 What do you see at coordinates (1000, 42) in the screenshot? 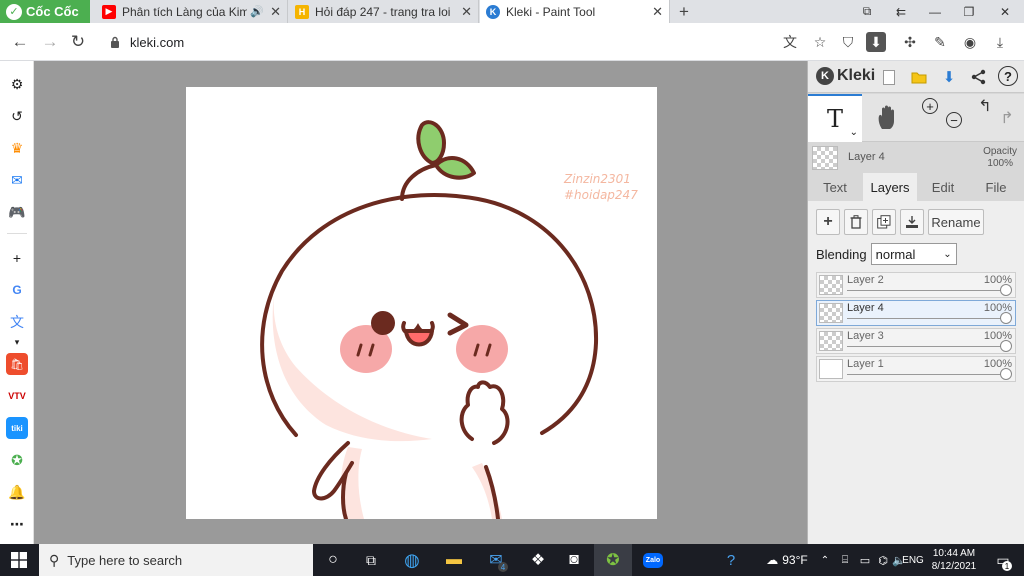
I see `downloads-icon: ⤓` at bounding box center [1000, 42].